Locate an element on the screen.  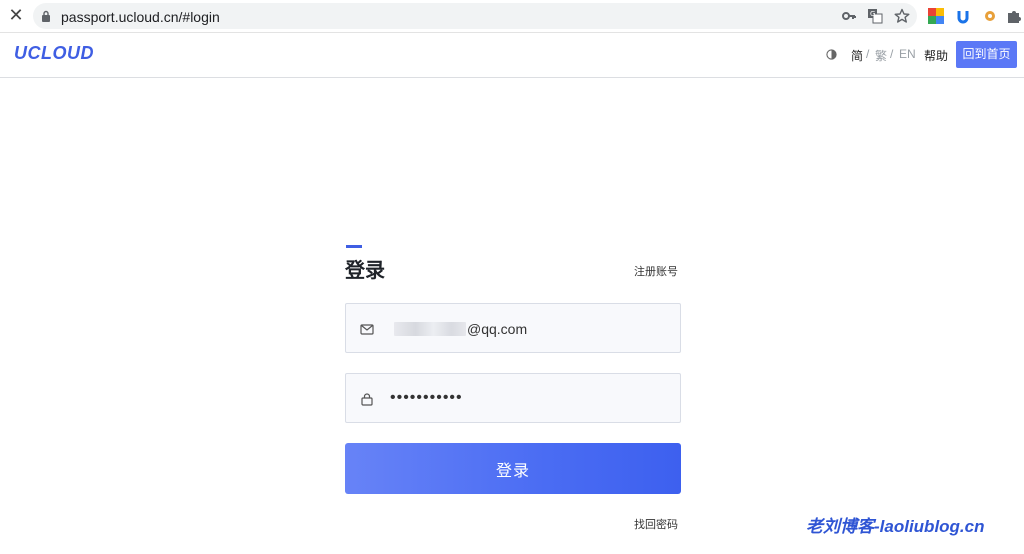
login-title: 登录 is located at coordinates (365, 271).